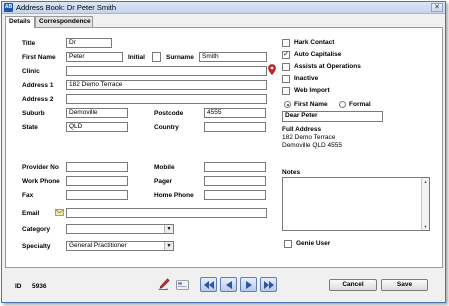  I want to click on clinic-label: Clinic, so click(31, 71).